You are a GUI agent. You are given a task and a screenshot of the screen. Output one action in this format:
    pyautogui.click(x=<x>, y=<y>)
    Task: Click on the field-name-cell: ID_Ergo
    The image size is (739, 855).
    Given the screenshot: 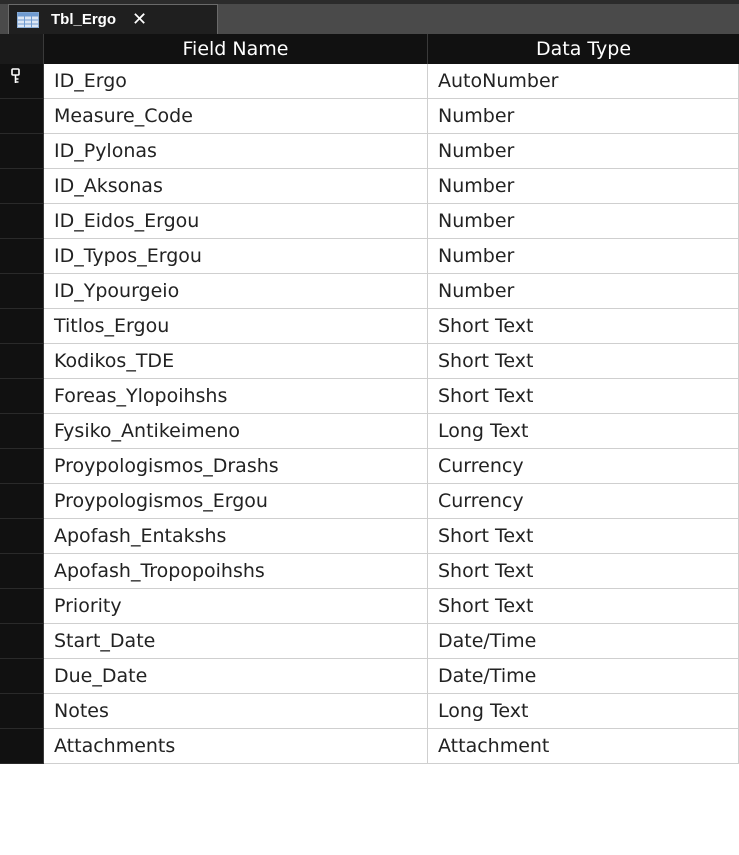 What is the action you would take?
    pyautogui.click(x=236, y=81)
    